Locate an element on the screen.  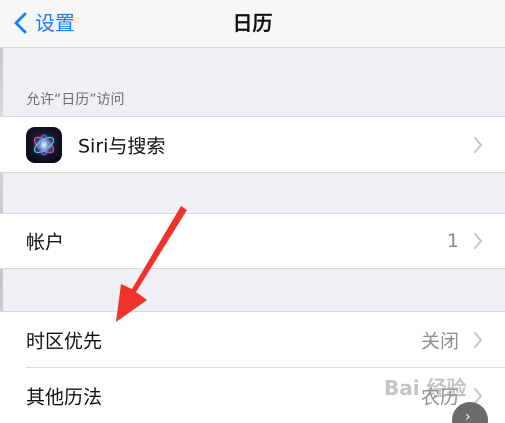
accounts-label: 帐户 is located at coordinates (45, 242).